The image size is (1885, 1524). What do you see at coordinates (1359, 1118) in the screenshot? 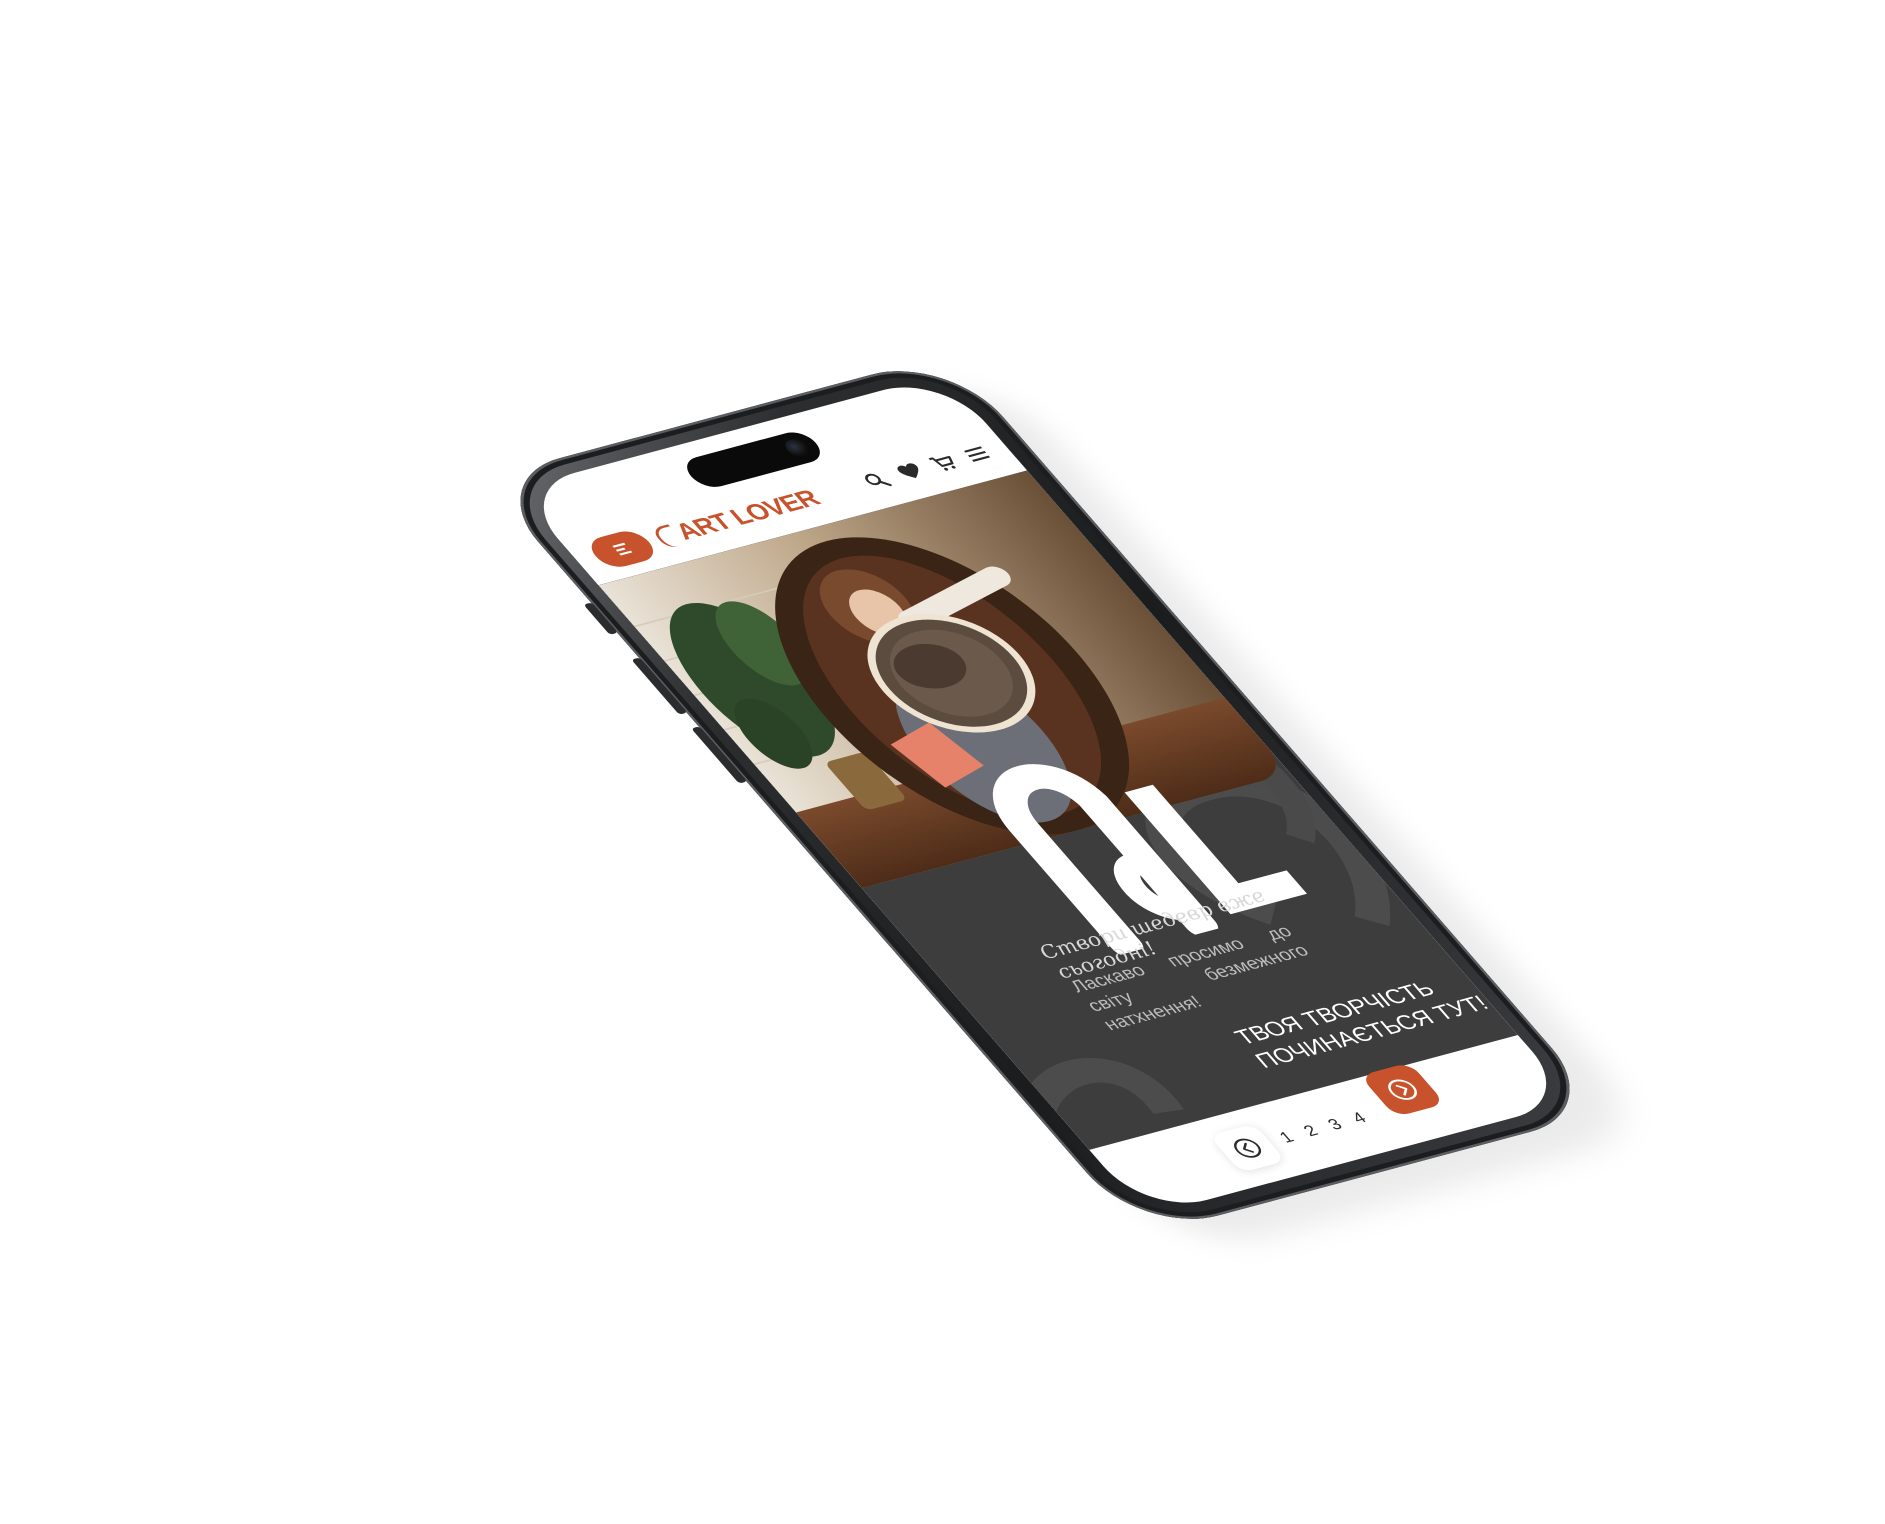
I see `page-number-4: 4` at bounding box center [1359, 1118].